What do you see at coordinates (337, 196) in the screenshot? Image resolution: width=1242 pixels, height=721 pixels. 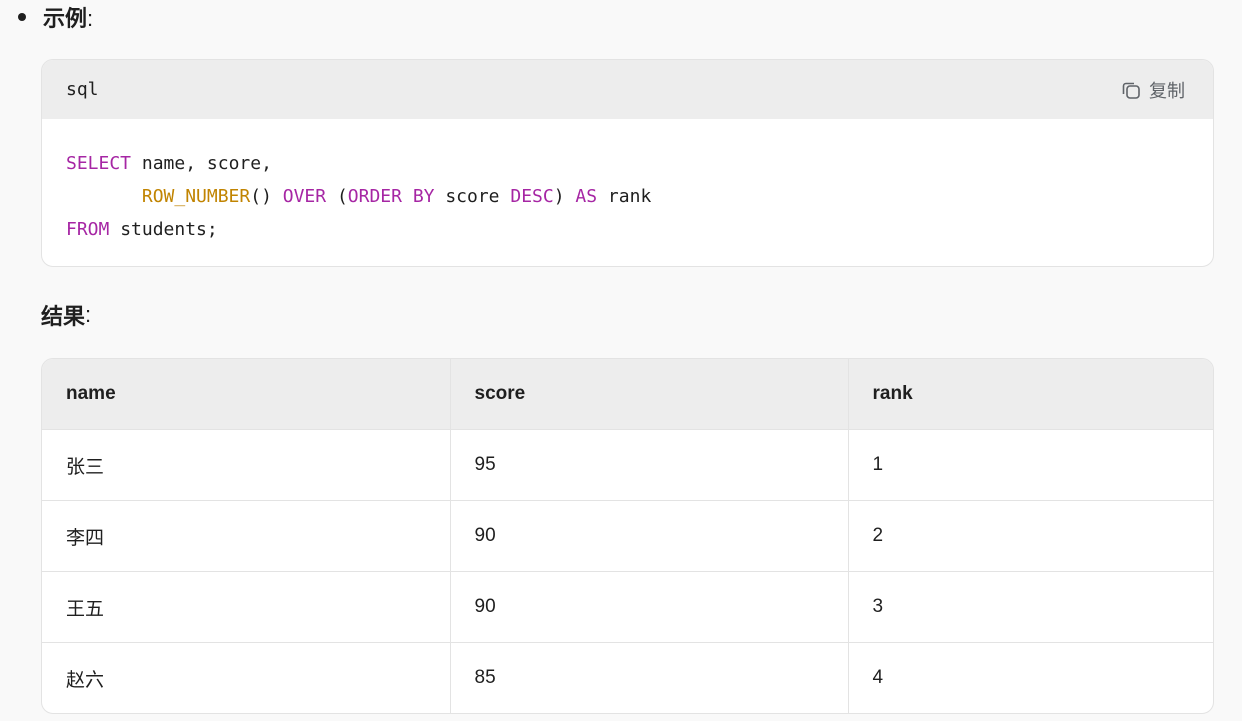 I see `code-text: (` at bounding box center [337, 196].